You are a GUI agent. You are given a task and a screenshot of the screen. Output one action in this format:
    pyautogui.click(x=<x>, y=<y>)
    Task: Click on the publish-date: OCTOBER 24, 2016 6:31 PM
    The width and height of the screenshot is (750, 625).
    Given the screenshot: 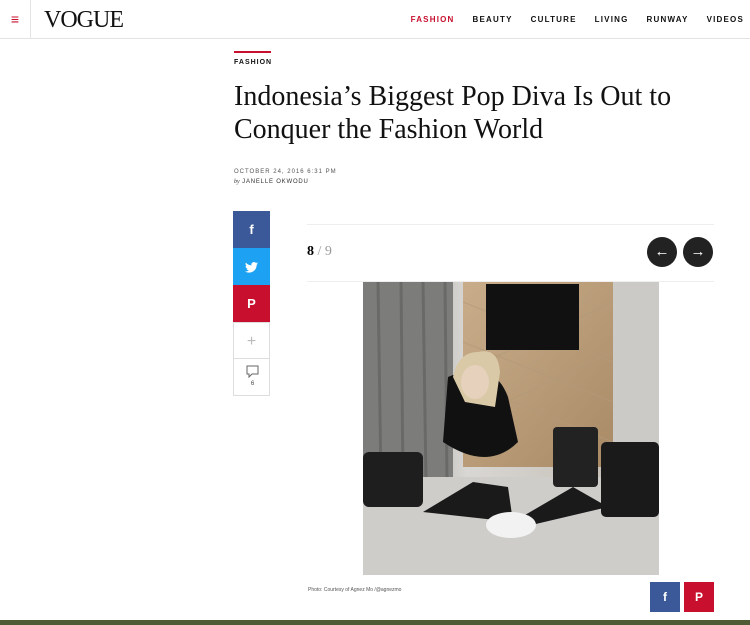 What is the action you would take?
    pyautogui.click(x=285, y=172)
    